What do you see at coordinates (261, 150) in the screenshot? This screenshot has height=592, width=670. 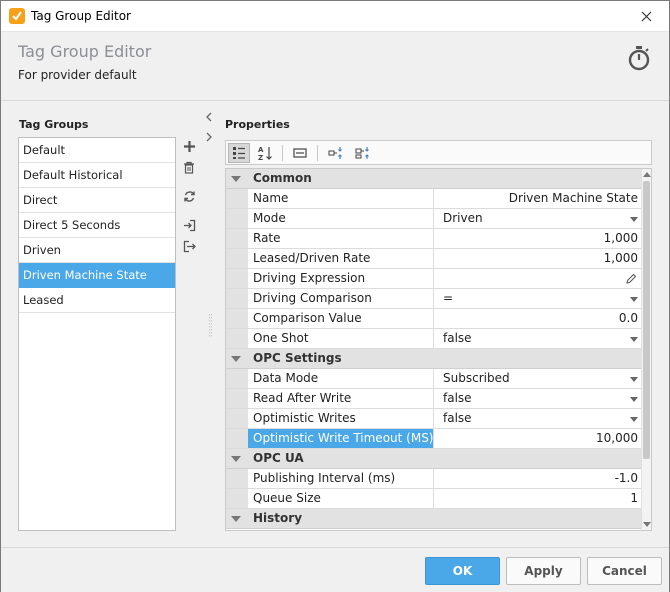 I see `svg-text: A` at bounding box center [261, 150].